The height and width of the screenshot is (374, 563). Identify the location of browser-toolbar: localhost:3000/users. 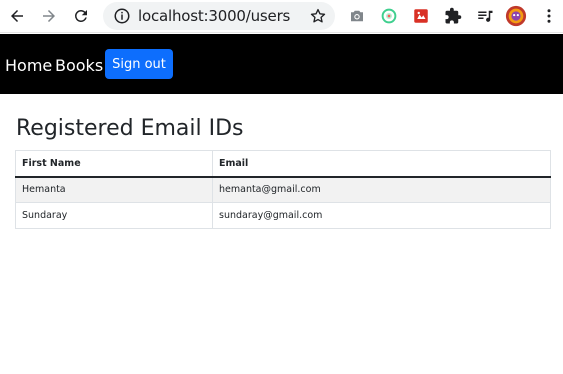
(281, 16).